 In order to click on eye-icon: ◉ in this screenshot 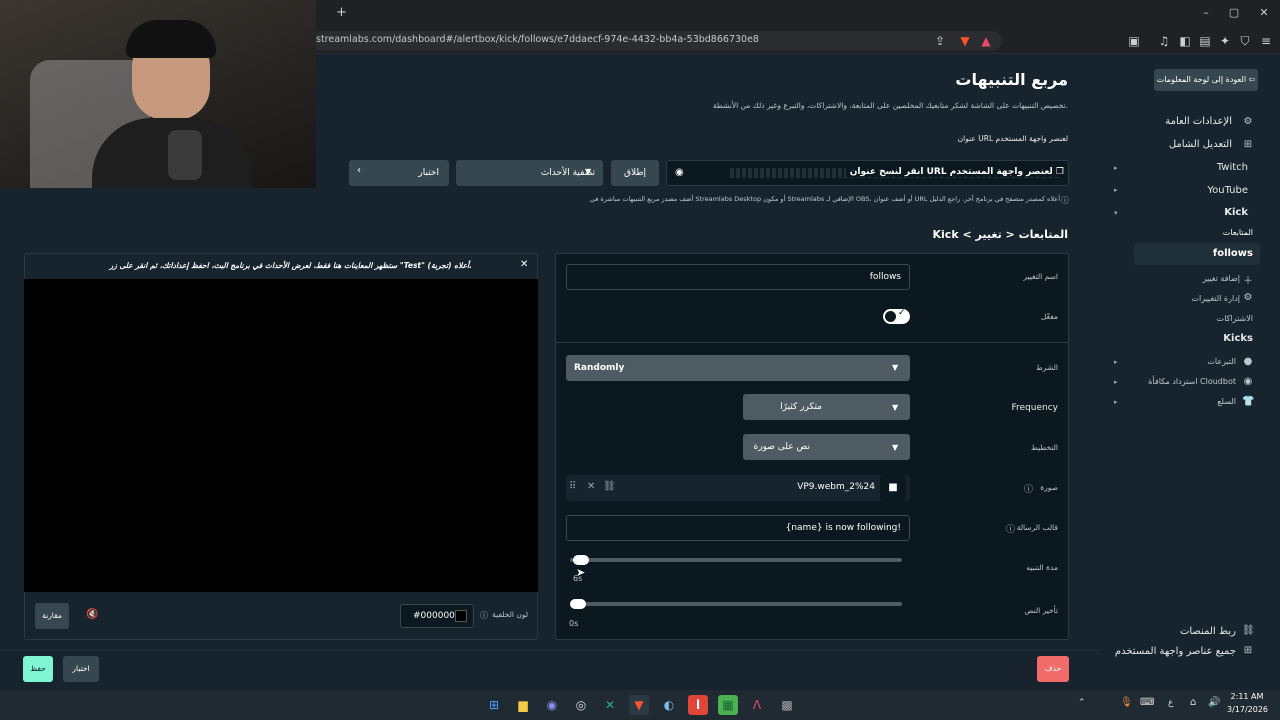, I will do `click(679, 172)`.